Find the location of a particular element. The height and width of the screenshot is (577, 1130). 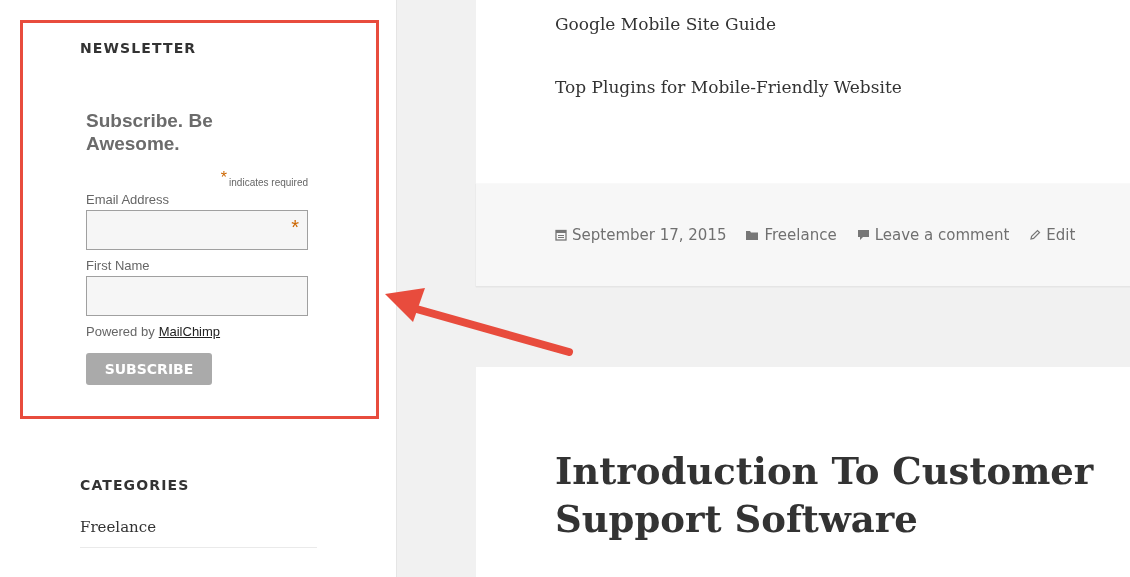

meta-link: September 17, 2015 is located at coordinates (641, 235).